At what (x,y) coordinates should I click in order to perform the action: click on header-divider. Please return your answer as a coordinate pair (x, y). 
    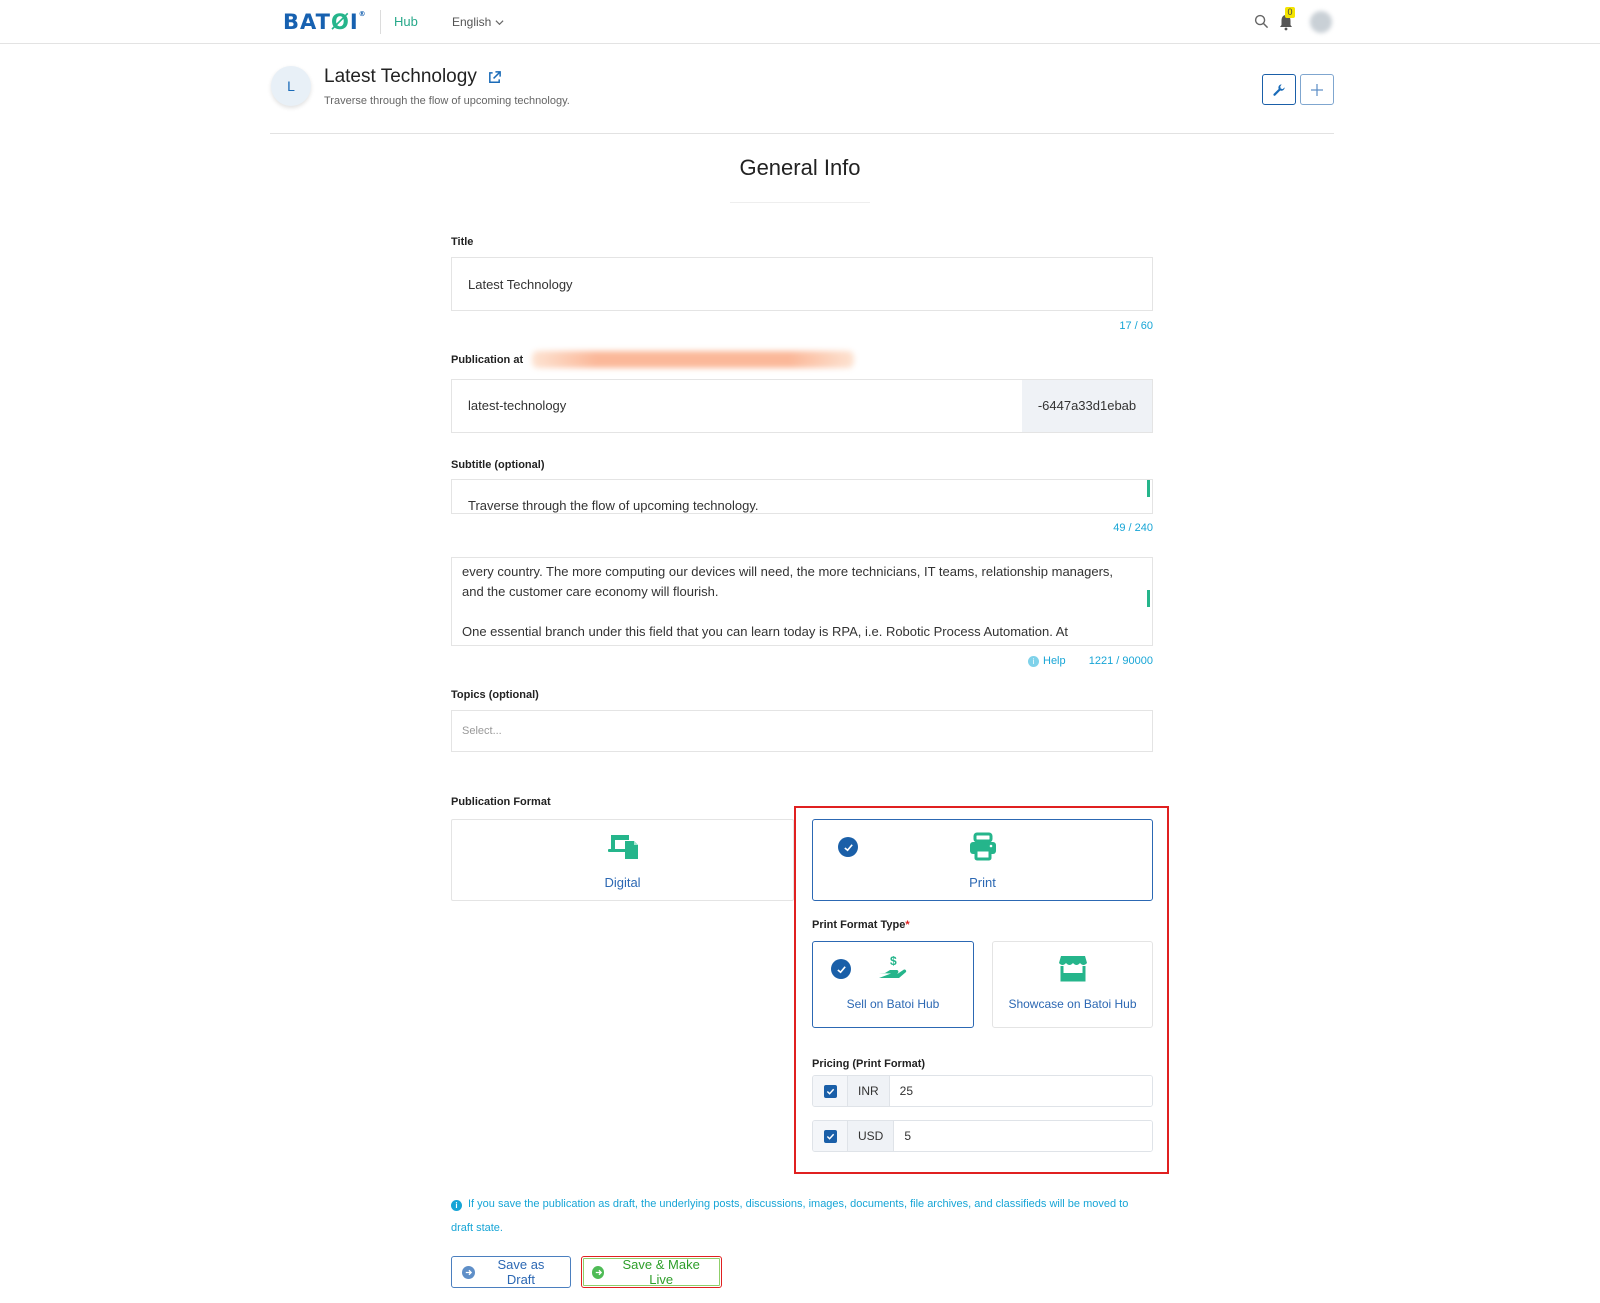
    Looking at the image, I should click on (802, 133).